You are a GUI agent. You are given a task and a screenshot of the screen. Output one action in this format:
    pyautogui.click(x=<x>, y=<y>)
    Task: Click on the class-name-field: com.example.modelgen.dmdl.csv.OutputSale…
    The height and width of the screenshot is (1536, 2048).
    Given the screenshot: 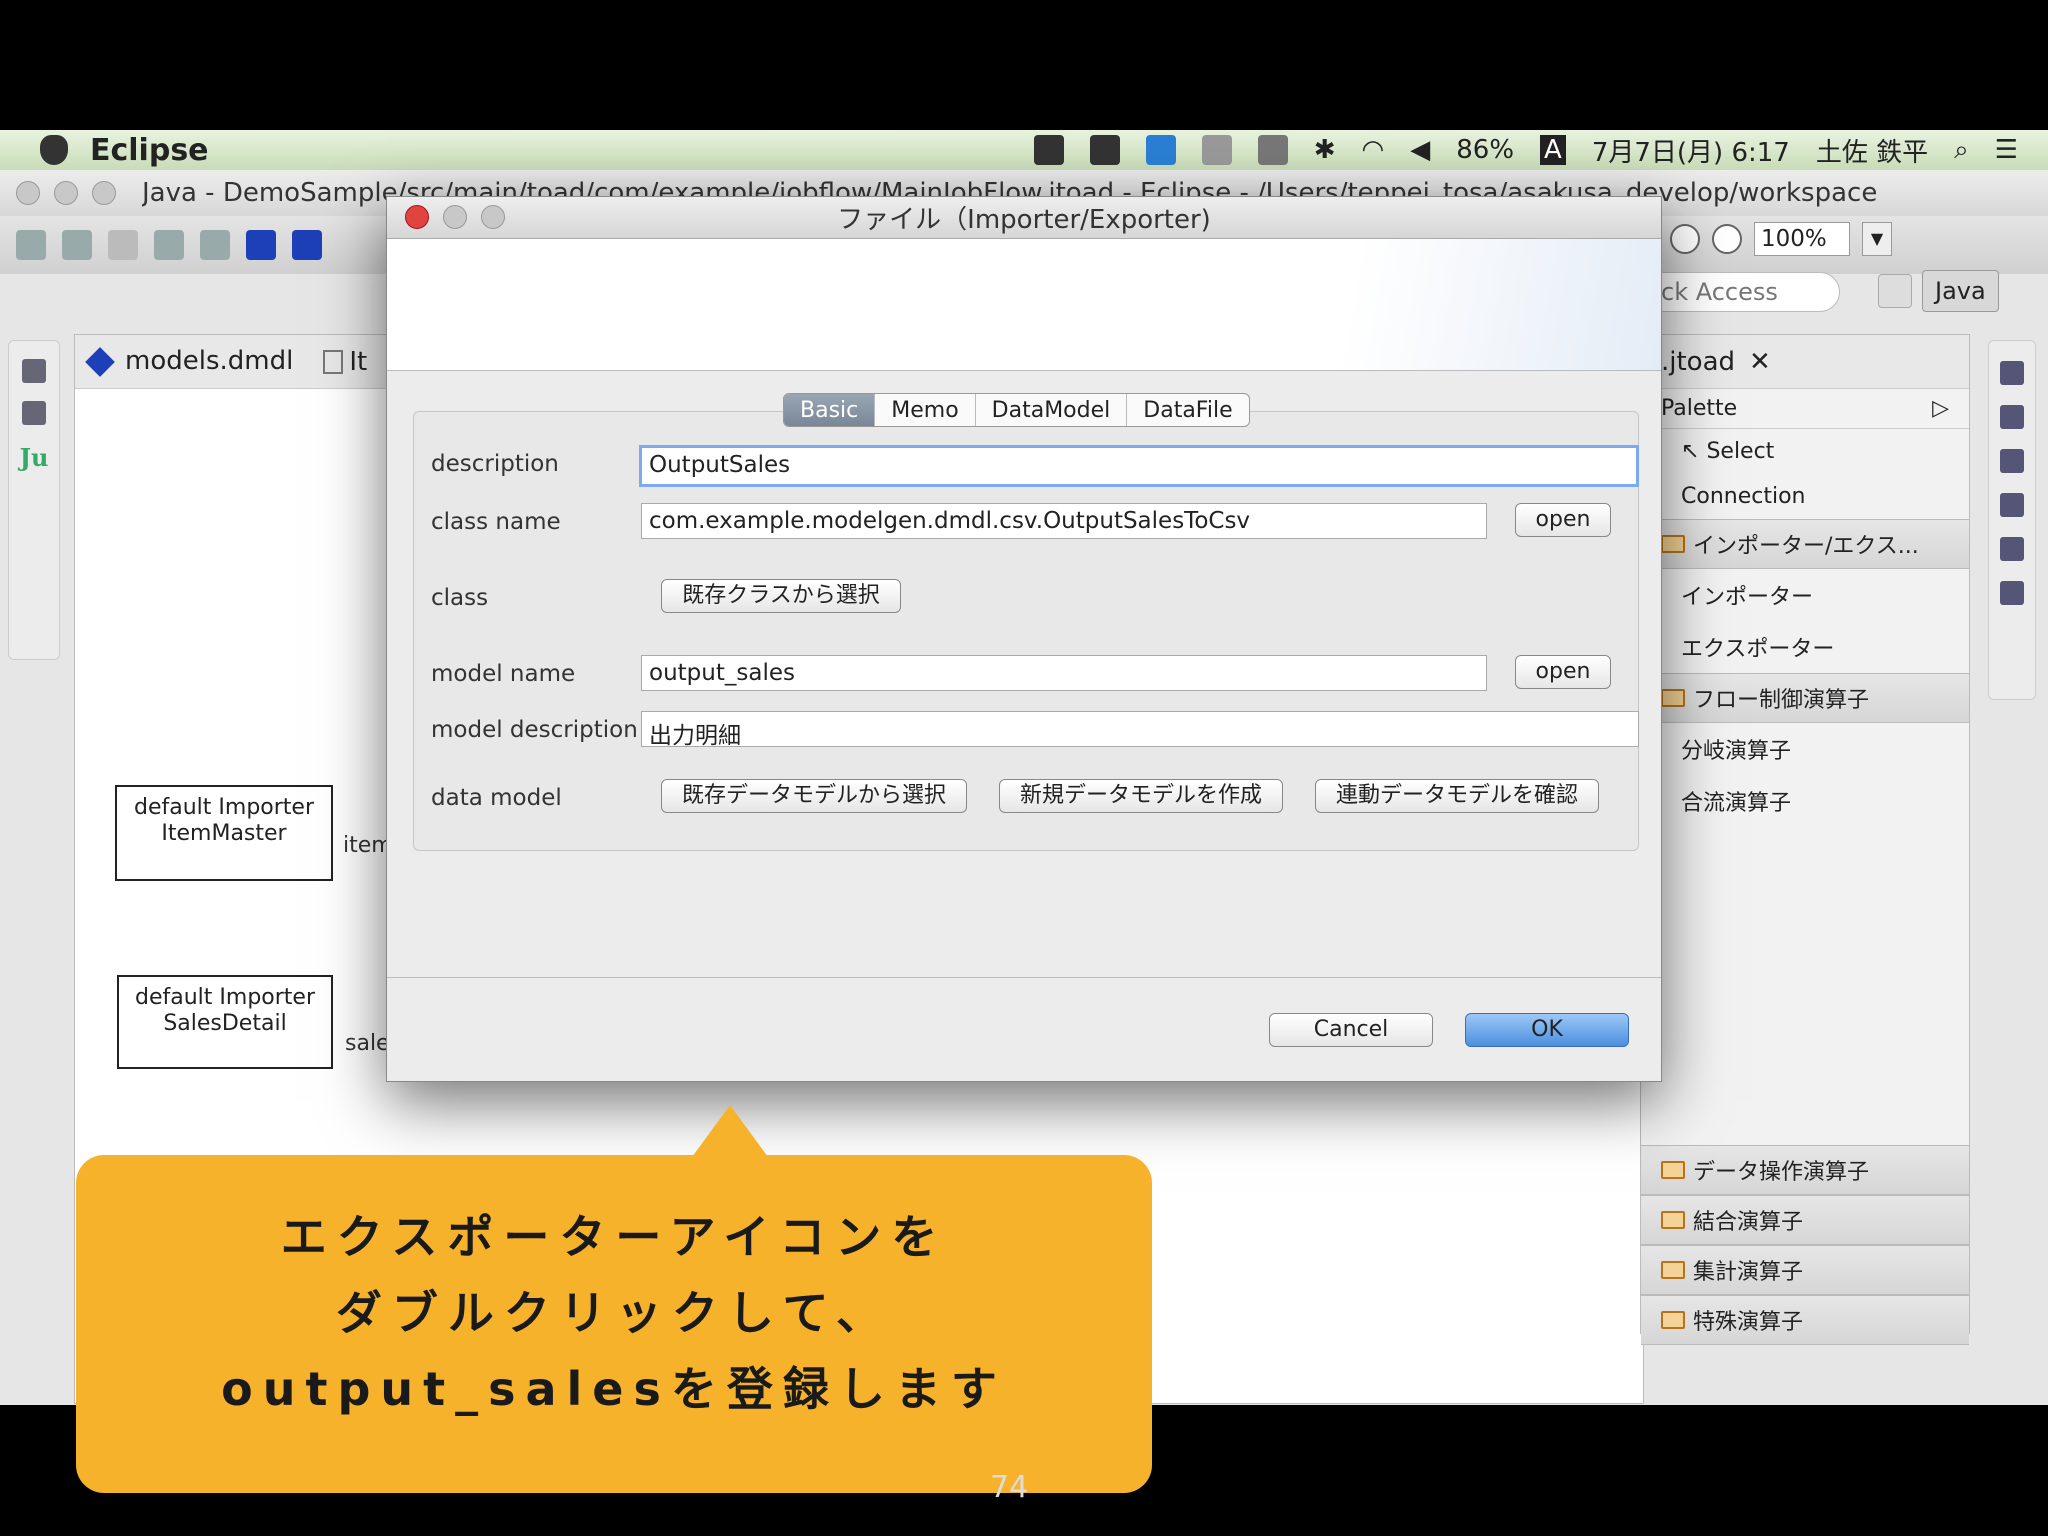 What is the action you would take?
    pyautogui.click(x=1064, y=521)
    